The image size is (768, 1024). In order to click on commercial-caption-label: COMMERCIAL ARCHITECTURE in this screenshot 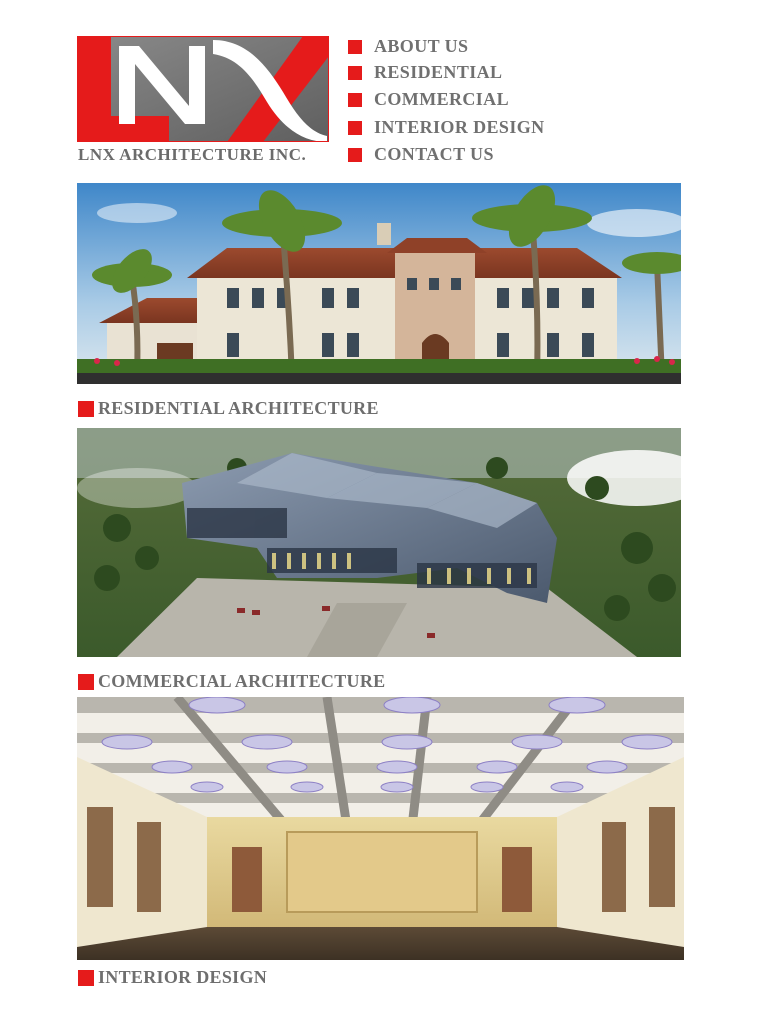, I will do `click(242, 681)`.